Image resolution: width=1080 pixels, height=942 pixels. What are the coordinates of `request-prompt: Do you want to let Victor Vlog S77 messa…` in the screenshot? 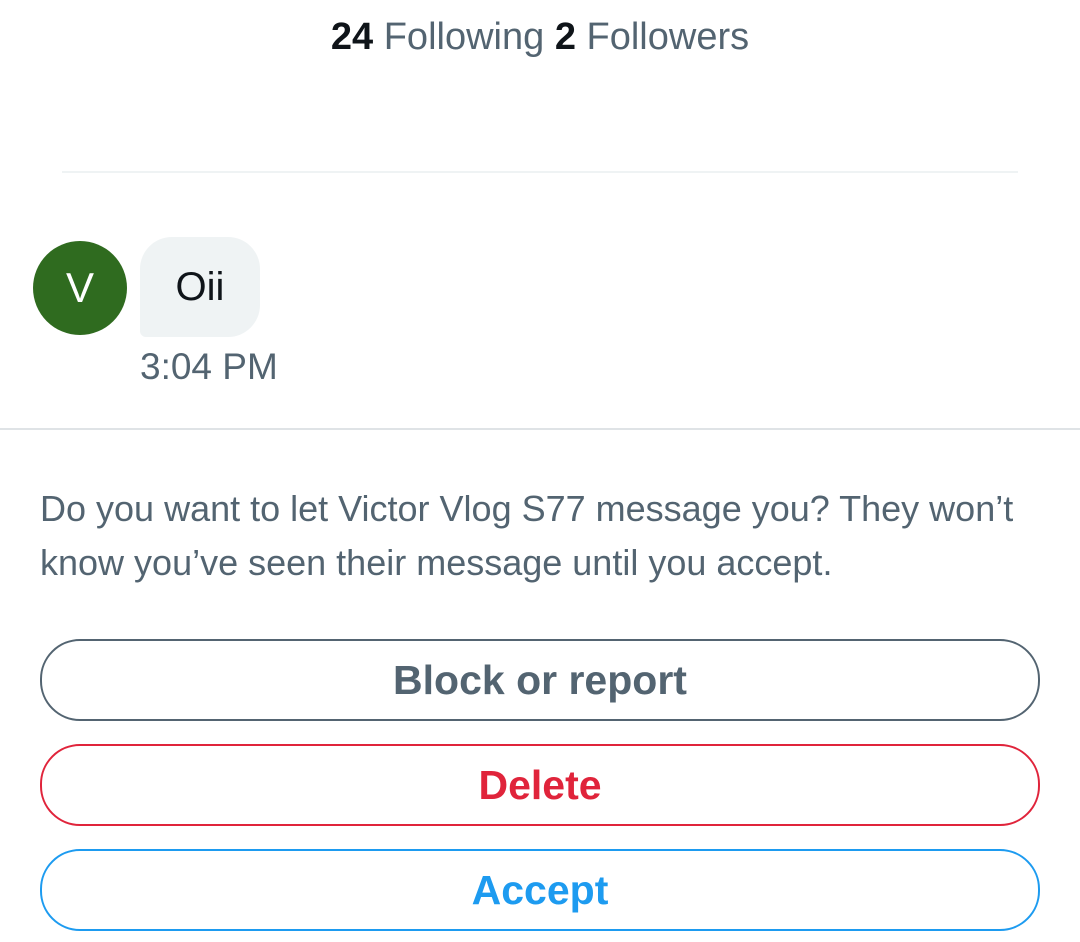 It's located at (527, 535).